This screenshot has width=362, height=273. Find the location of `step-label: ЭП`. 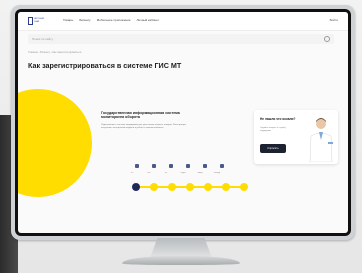

step-label: ЭП is located at coordinates (132, 173).